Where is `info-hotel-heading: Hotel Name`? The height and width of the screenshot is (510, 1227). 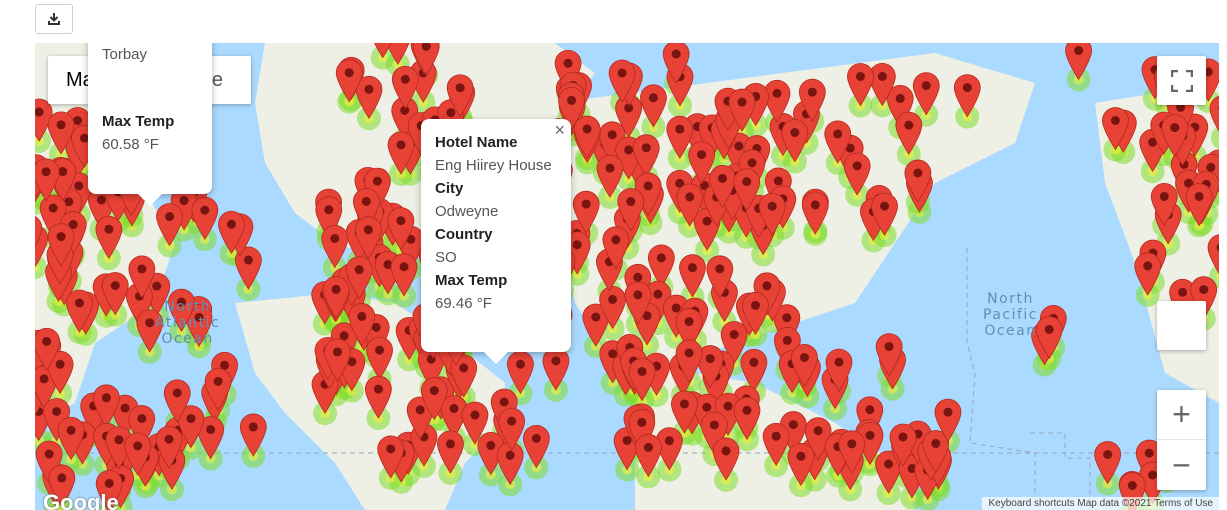 info-hotel-heading: Hotel Name is located at coordinates (476, 142).